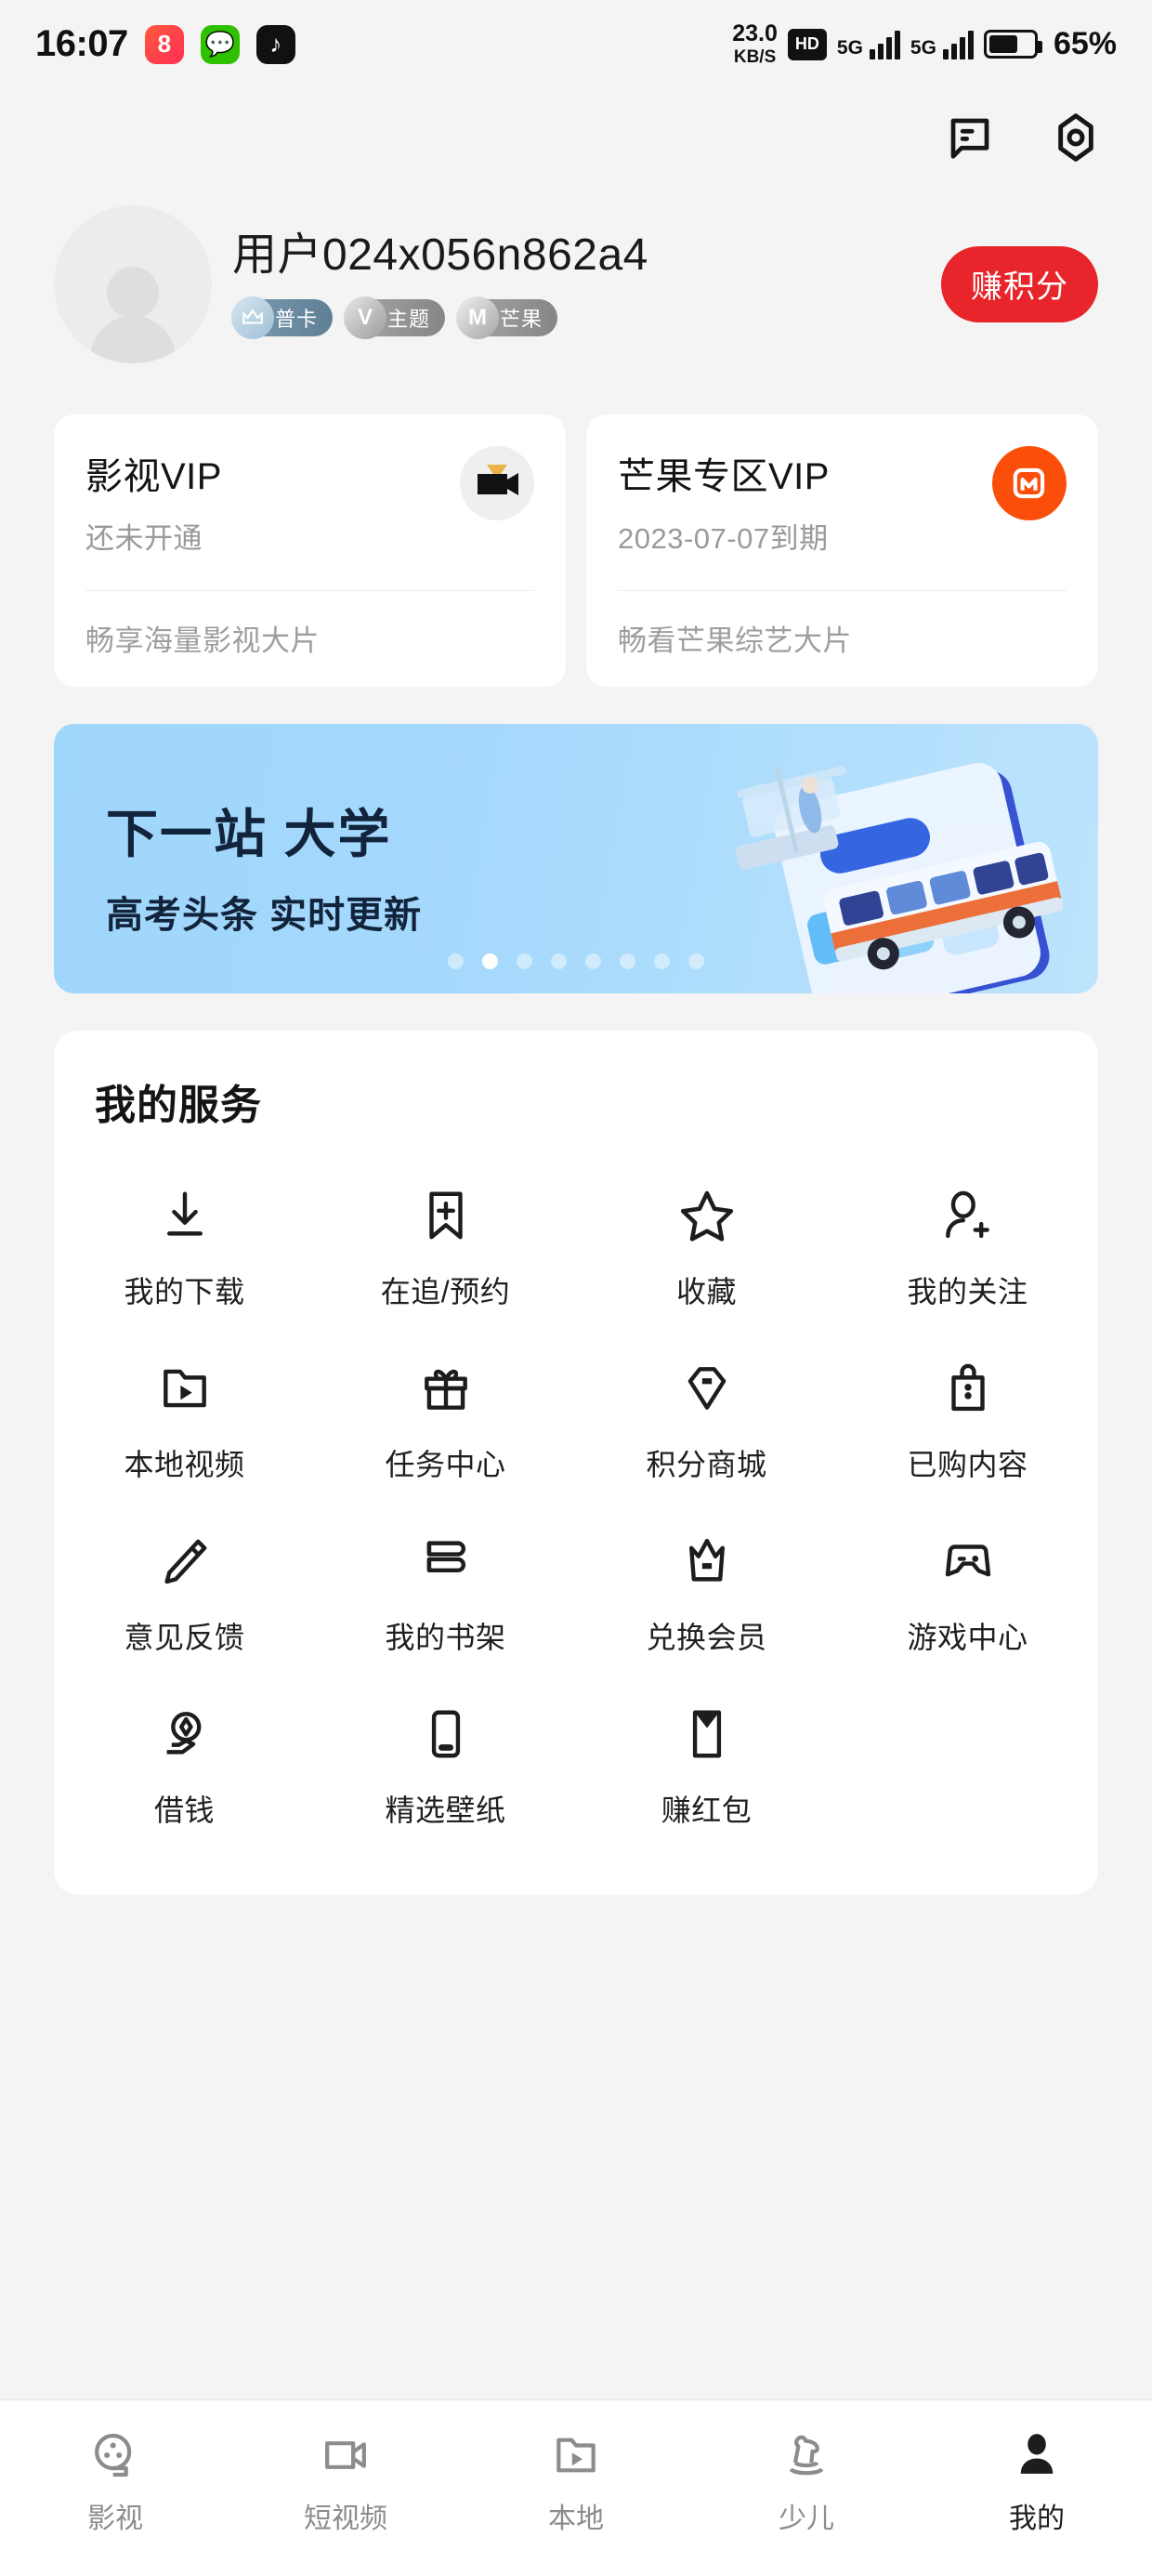  I want to click on header-toolbar, so click(576, 137).